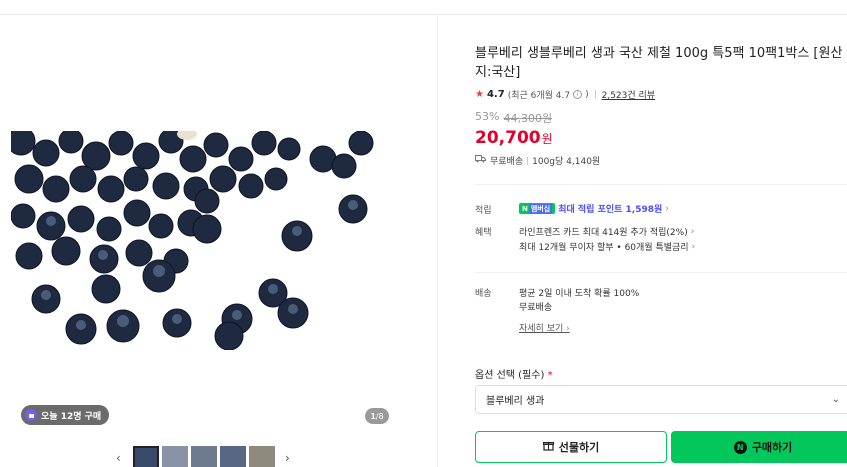  I want to click on delivery-line-2: 무료배송, so click(536, 308).